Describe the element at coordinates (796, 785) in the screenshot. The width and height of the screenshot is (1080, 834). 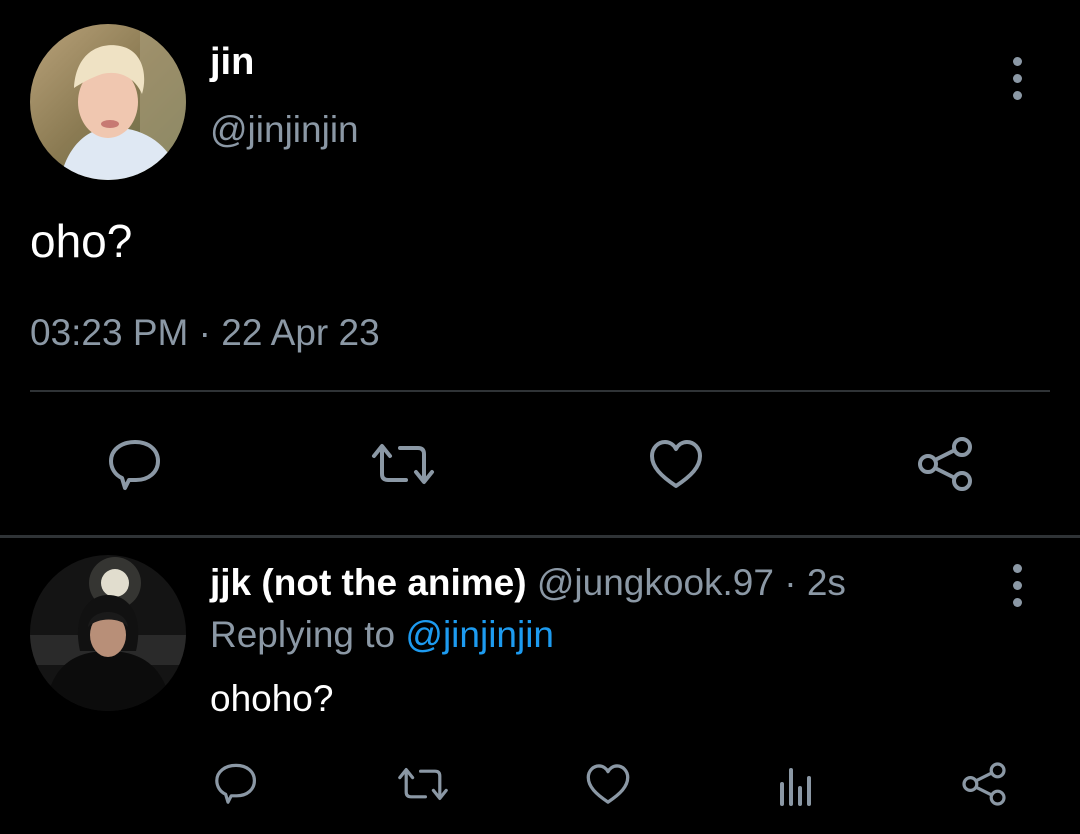
I see `views-icon` at that location.